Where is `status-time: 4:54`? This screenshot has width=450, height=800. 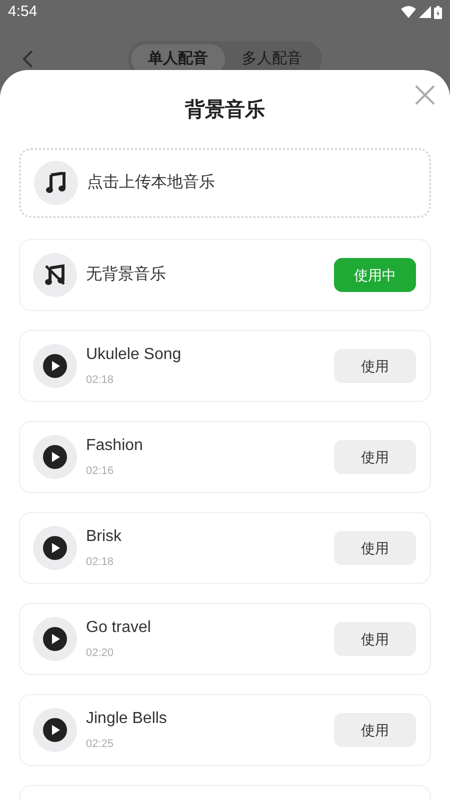 status-time: 4:54 is located at coordinates (23, 12).